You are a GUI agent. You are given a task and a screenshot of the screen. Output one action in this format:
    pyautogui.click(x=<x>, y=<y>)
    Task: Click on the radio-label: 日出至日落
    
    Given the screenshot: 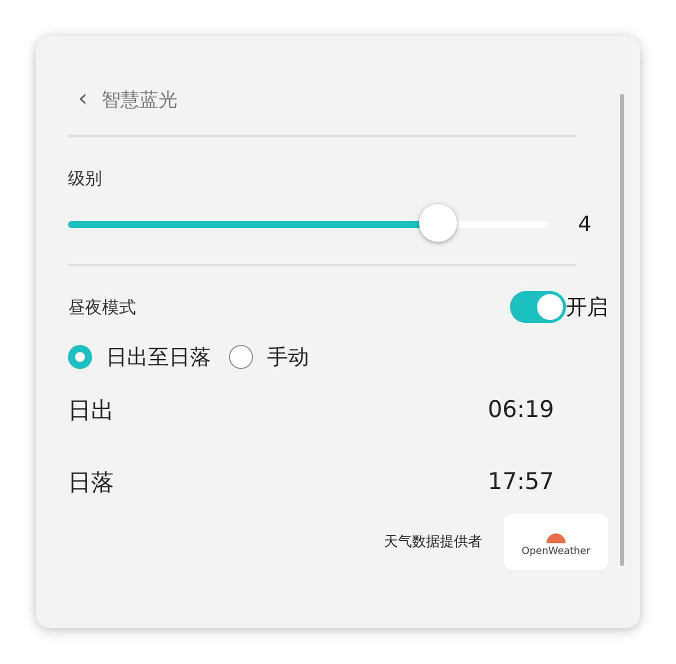 What is the action you would take?
    pyautogui.click(x=158, y=357)
    